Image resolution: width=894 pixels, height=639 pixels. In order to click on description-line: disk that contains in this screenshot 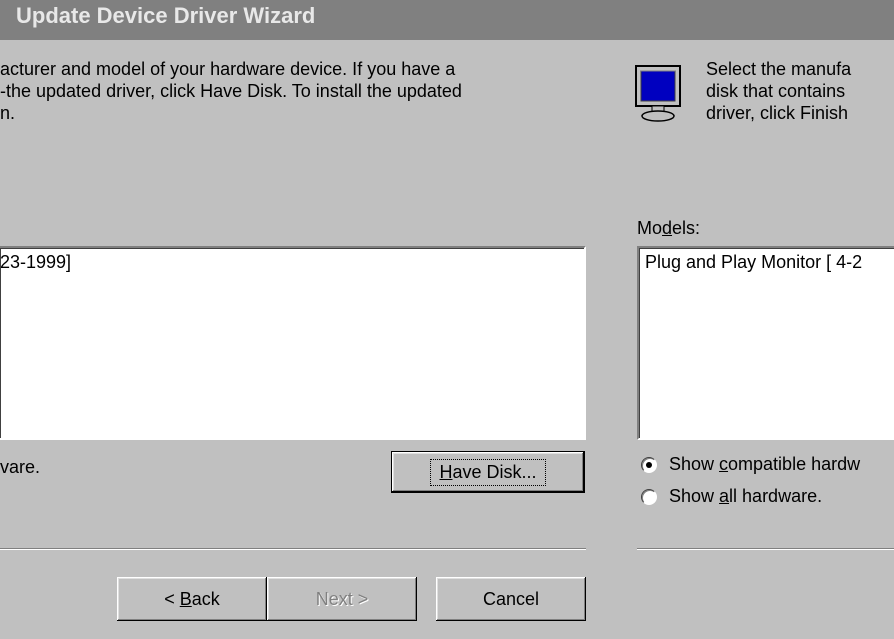, I will do `click(776, 91)`.